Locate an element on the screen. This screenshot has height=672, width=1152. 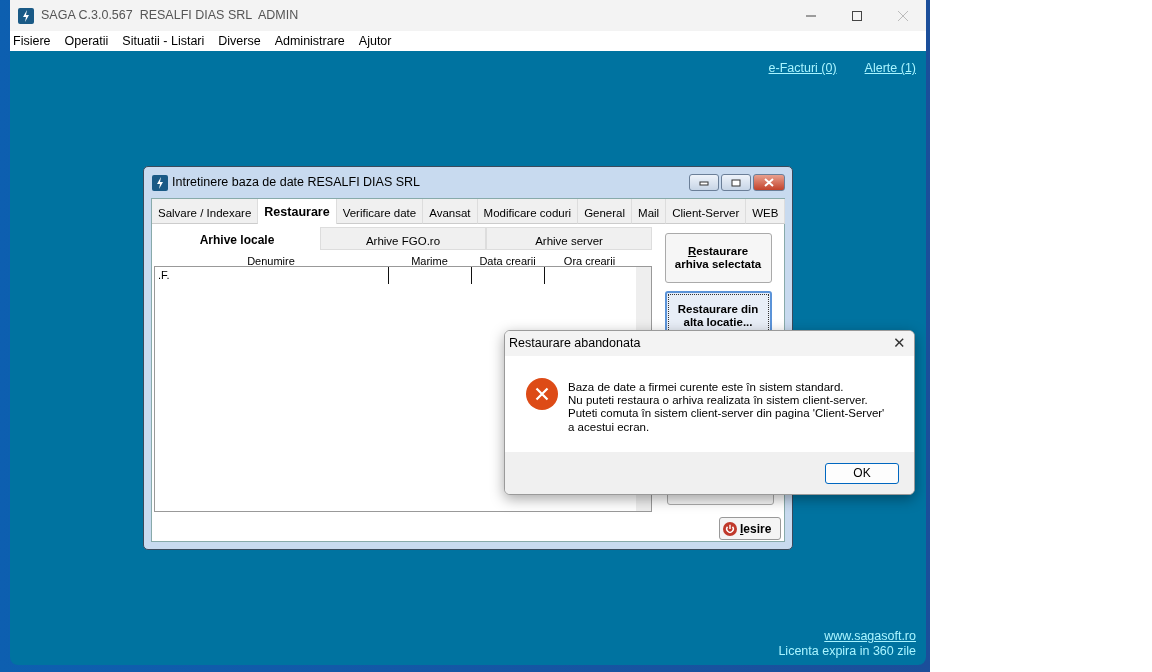
maximize-icon is located at coordinates (857, 15).